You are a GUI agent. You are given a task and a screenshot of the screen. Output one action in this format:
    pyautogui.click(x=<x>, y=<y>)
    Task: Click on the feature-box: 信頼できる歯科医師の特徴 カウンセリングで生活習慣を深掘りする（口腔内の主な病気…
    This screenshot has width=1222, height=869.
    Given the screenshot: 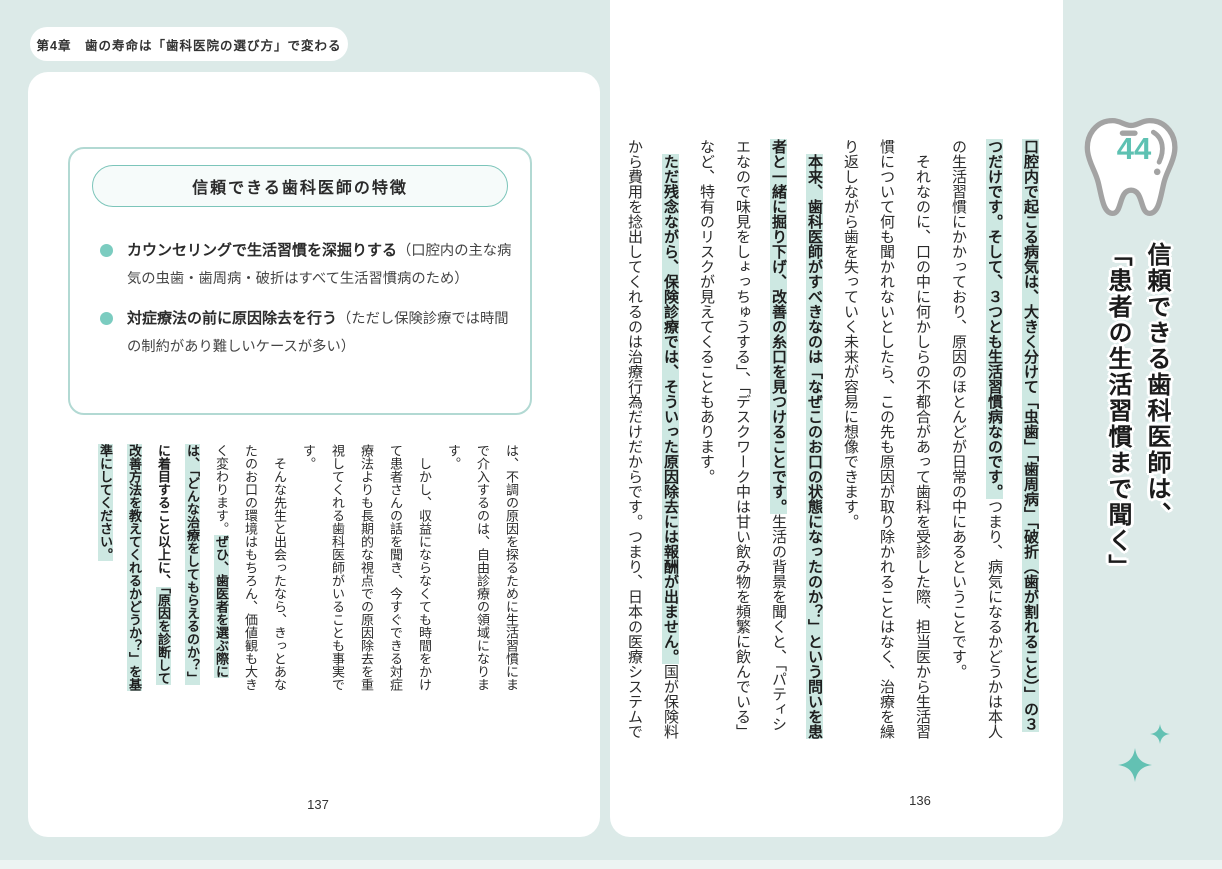 What is the action you would take?
    pyautogui.click(x=300, y=281)
    